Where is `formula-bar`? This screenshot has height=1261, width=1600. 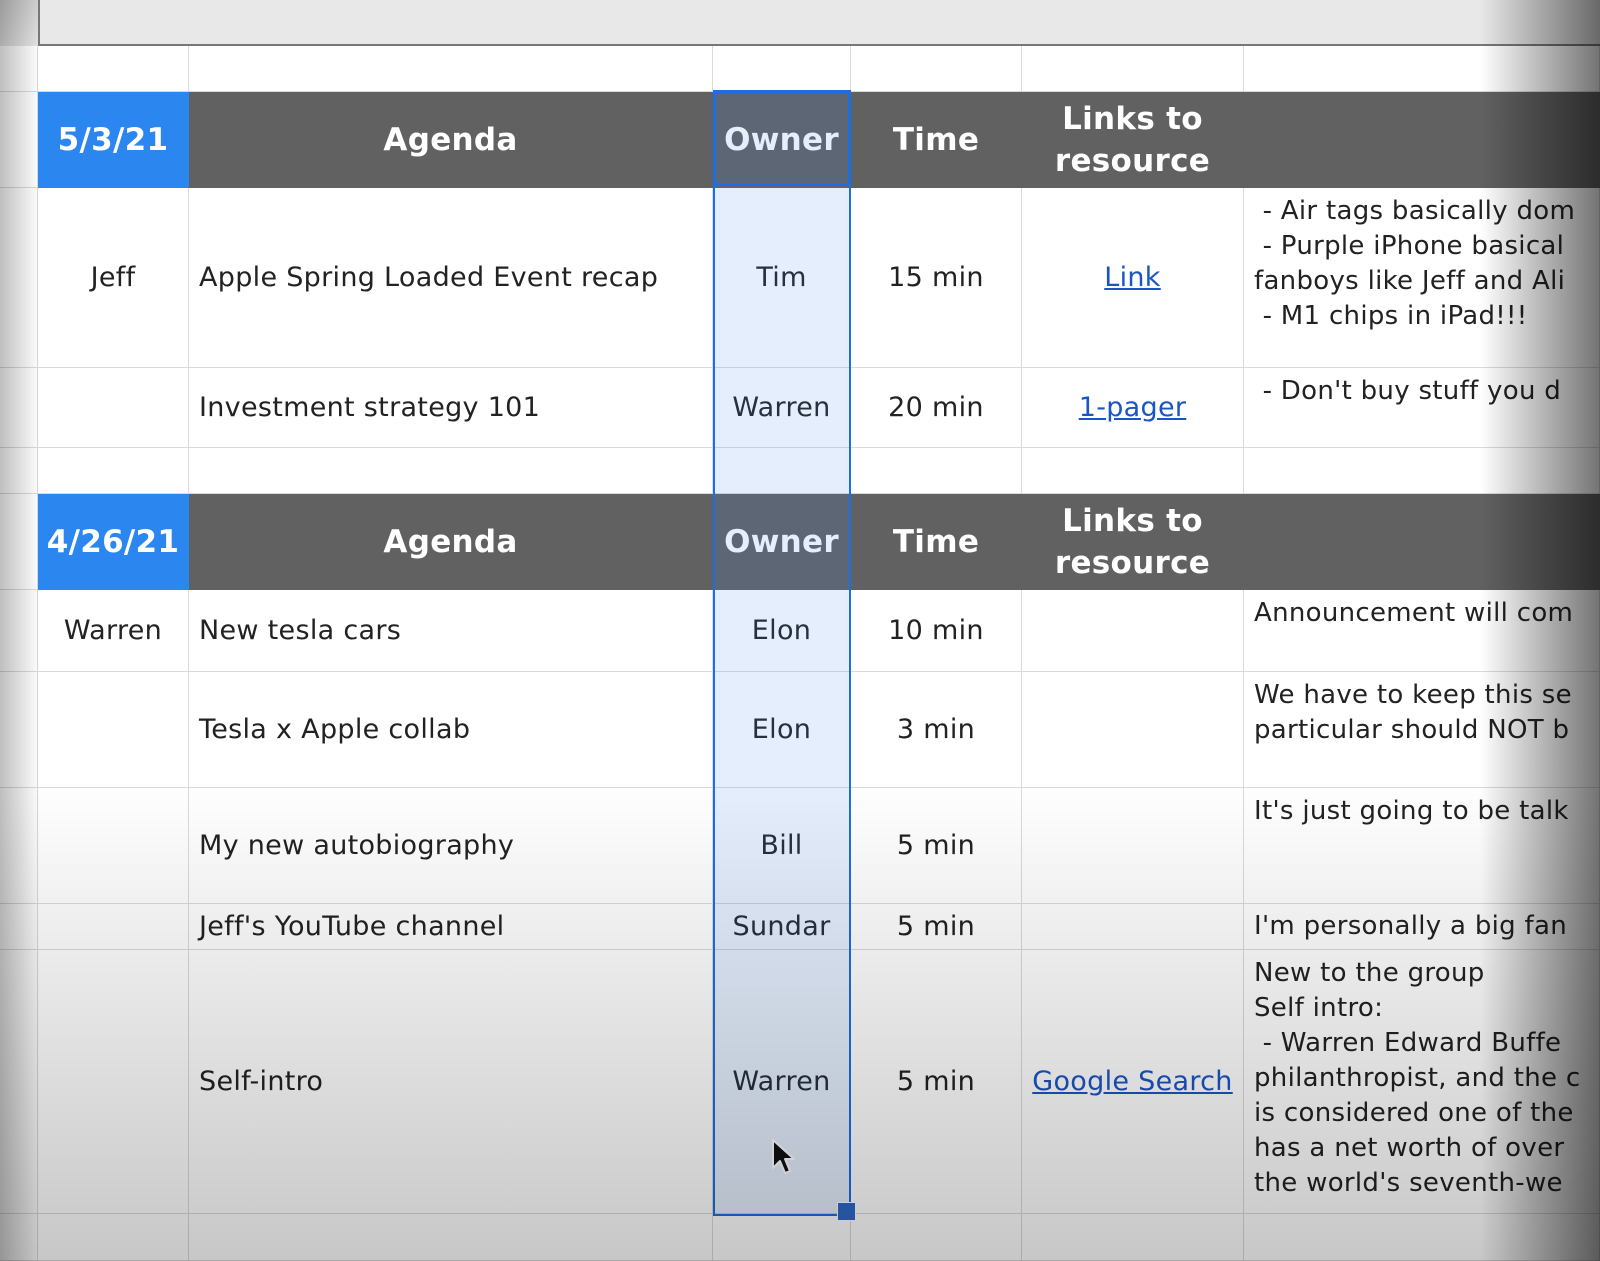
formula-bar is located at coordinates (800, 23).